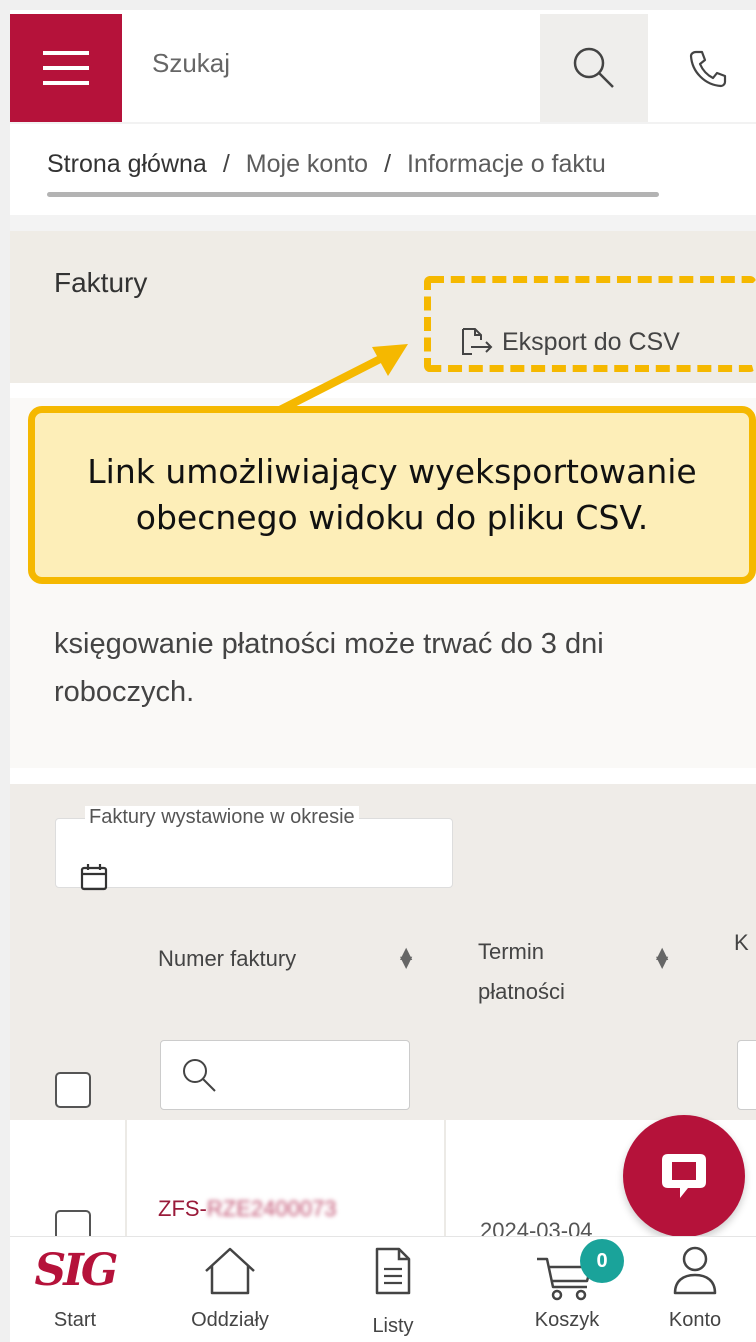  I want to click on column-header-due-date: Termin płatności, so click(538, 972).